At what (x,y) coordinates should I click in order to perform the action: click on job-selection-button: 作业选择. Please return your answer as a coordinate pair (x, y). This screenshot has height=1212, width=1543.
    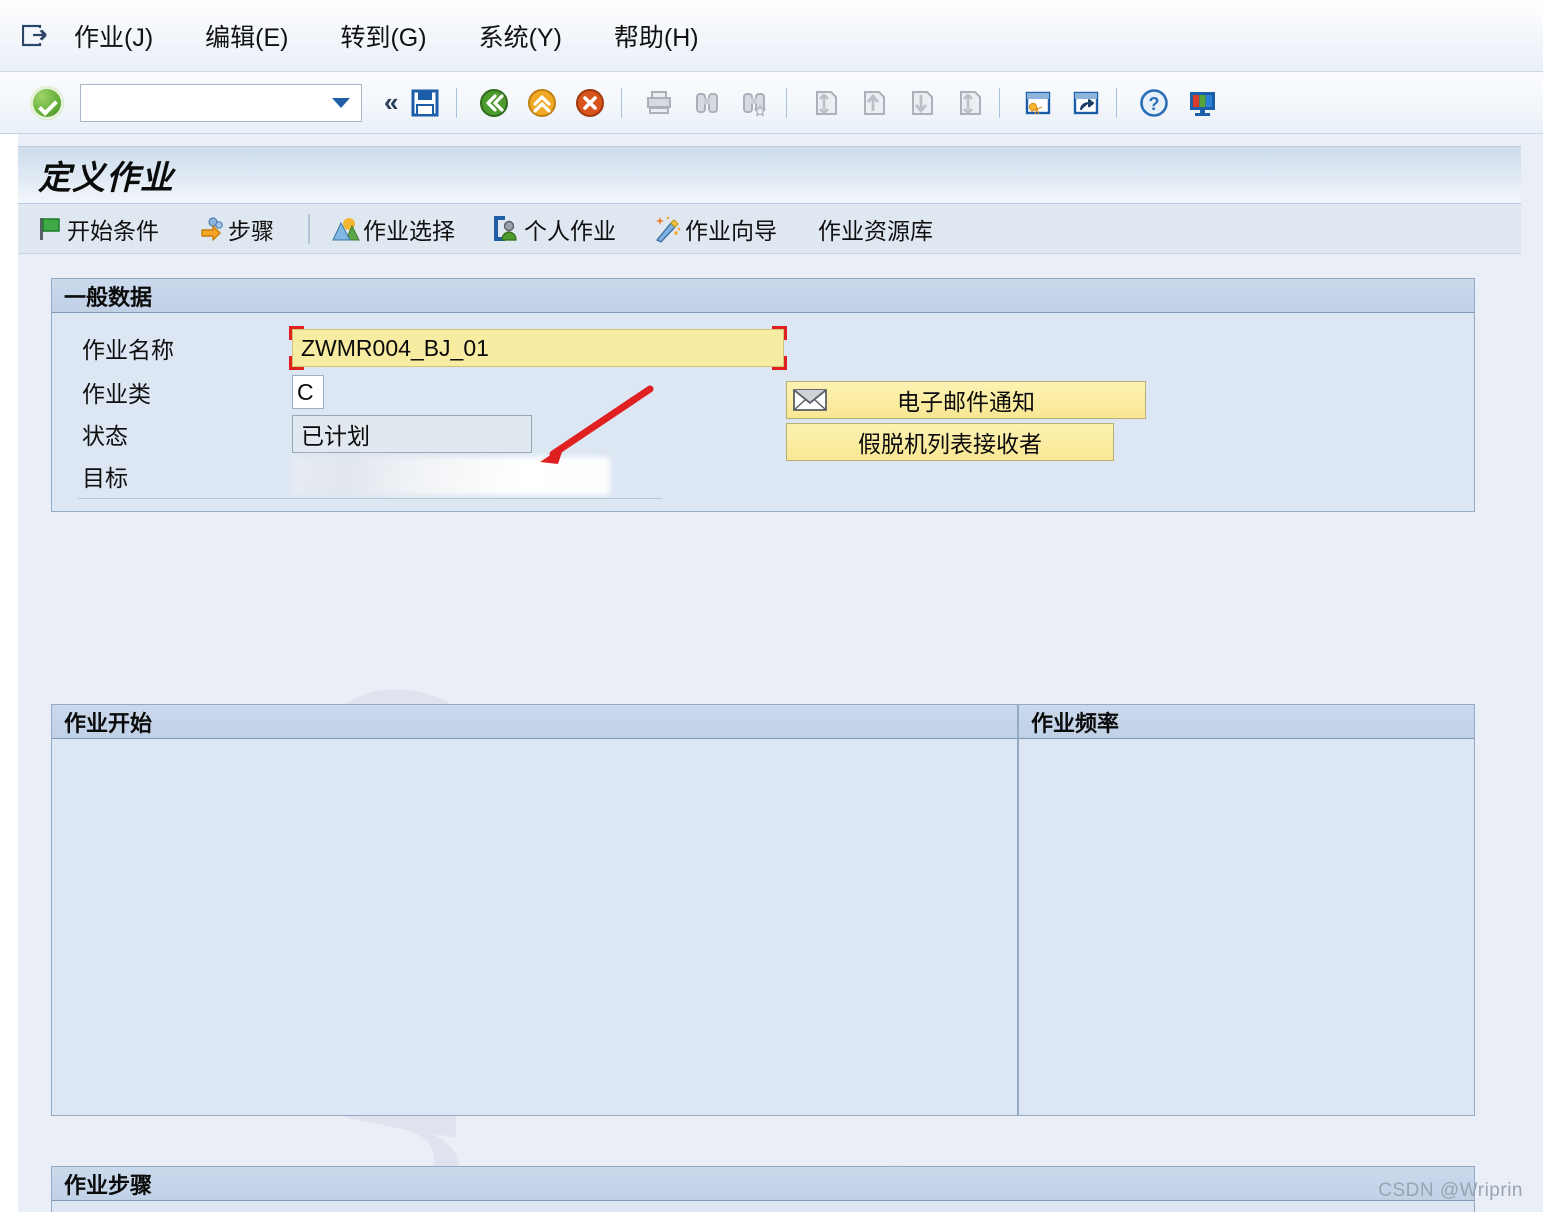
    Looking at the image, I should click on (393, 229).